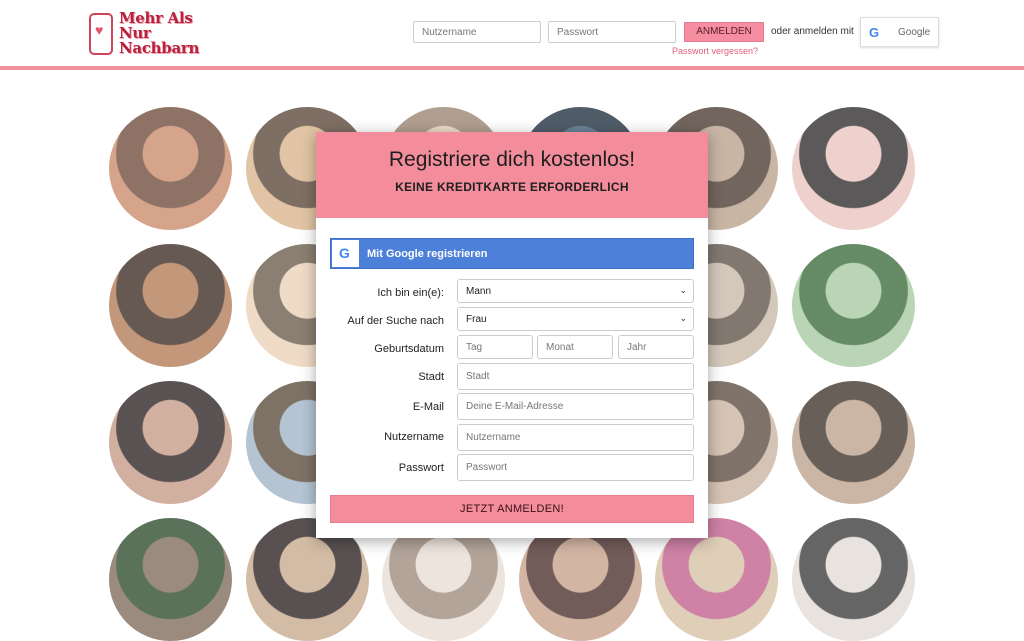 The height and width of the screenshot is (641, 1024). Describe the element at coordinates (427, 254) in the screenshot. I see `google-register-label: Mit Google registrieren` at that location.